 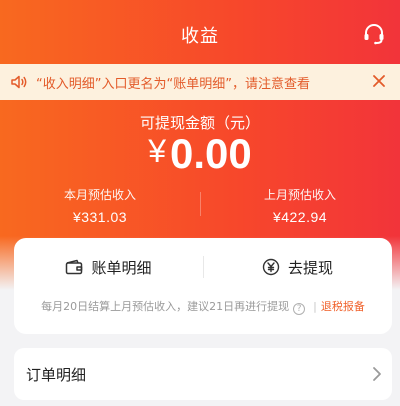 I want to click on withdraw-label: 去提现, so click(x=310, y=267).